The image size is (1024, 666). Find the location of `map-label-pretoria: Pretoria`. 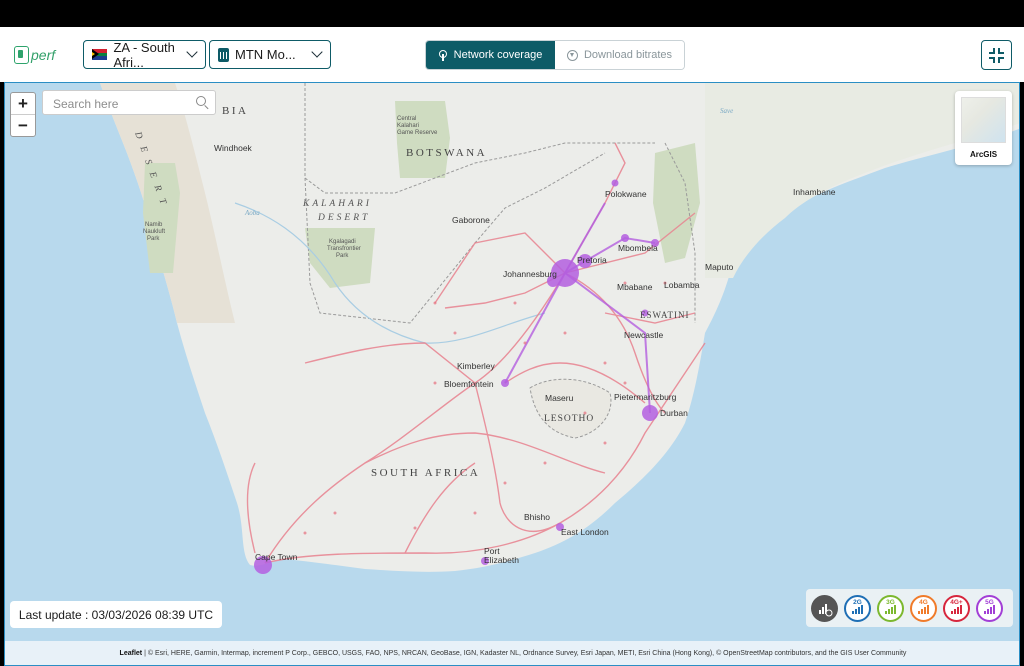

map-label-pretoria: Pretoria is located at coordinates (592, 260).